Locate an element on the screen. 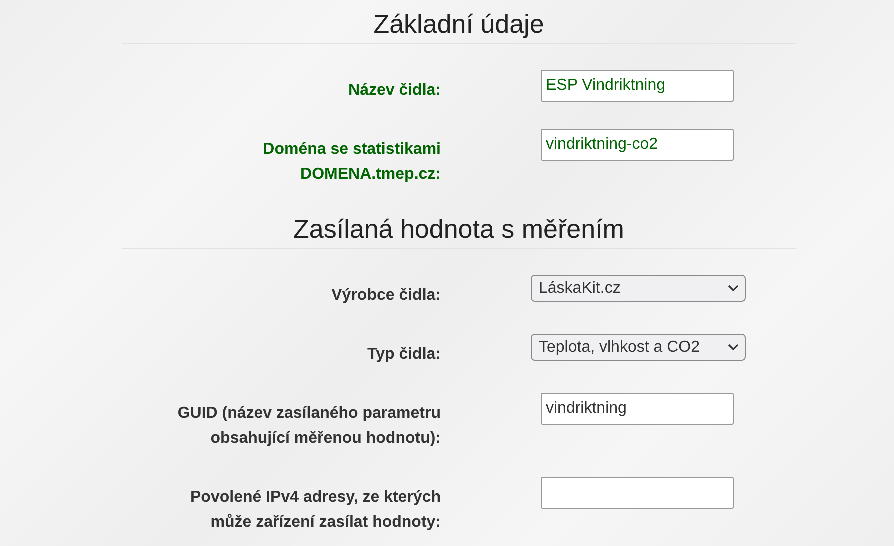  field-label: Doména se statistikami DOMENA.tmep.cz: is located at coordinates (351, 162).